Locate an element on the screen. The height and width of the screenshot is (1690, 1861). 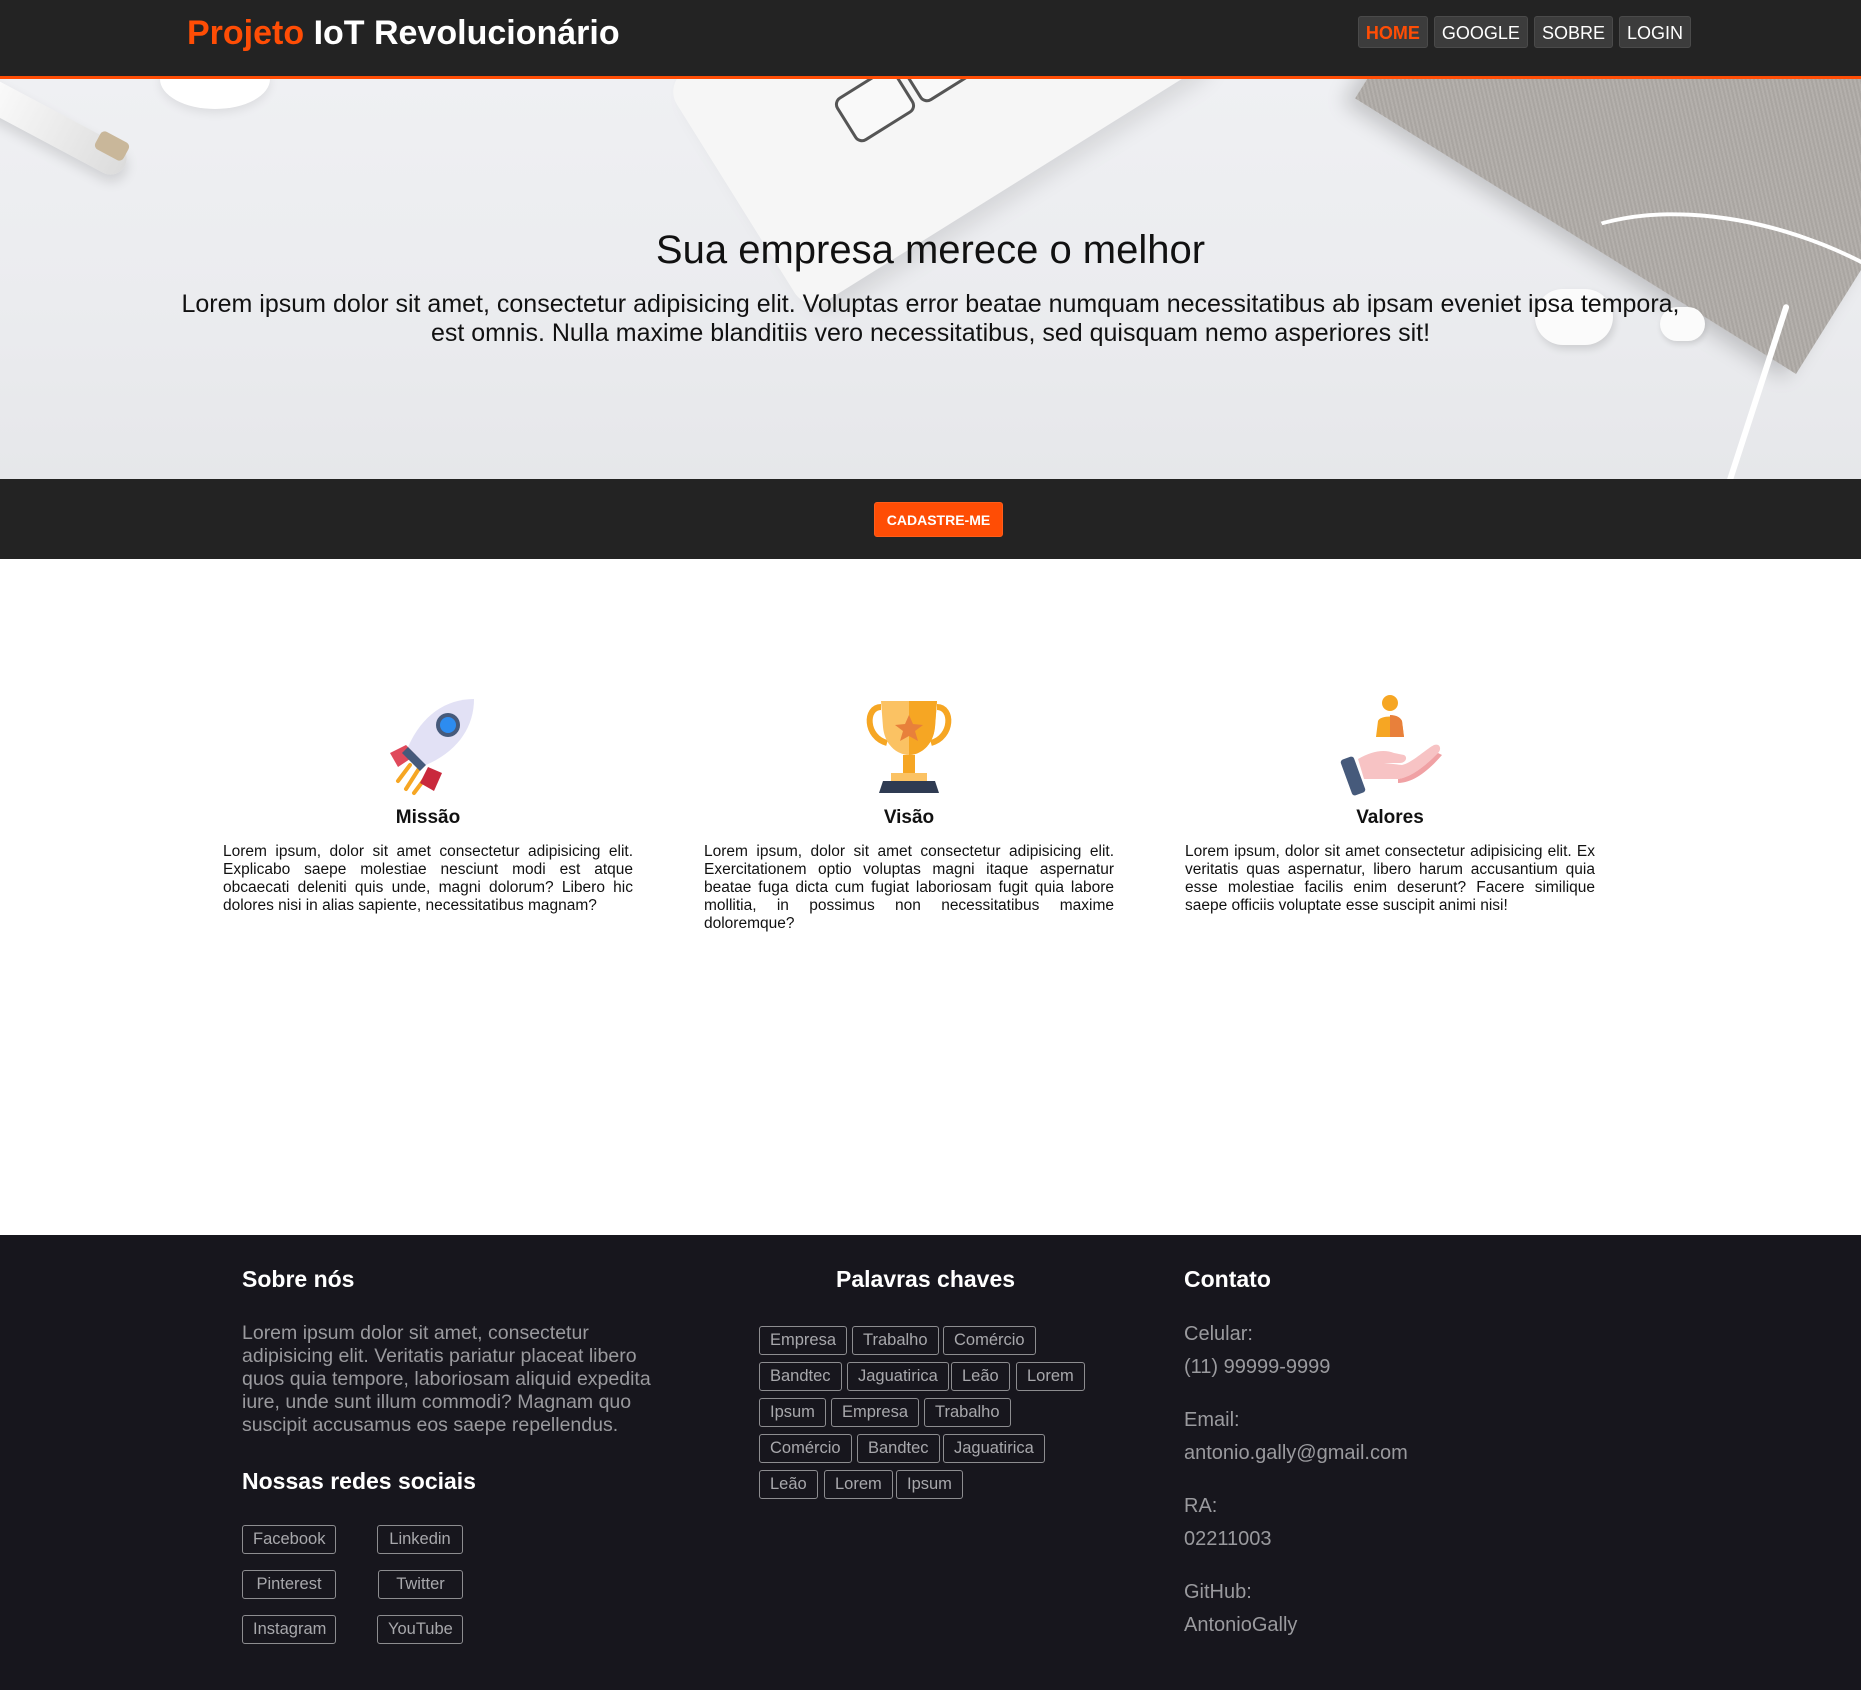
social-pinterest-link: Pinterest is located at coordinates (289, 1584).